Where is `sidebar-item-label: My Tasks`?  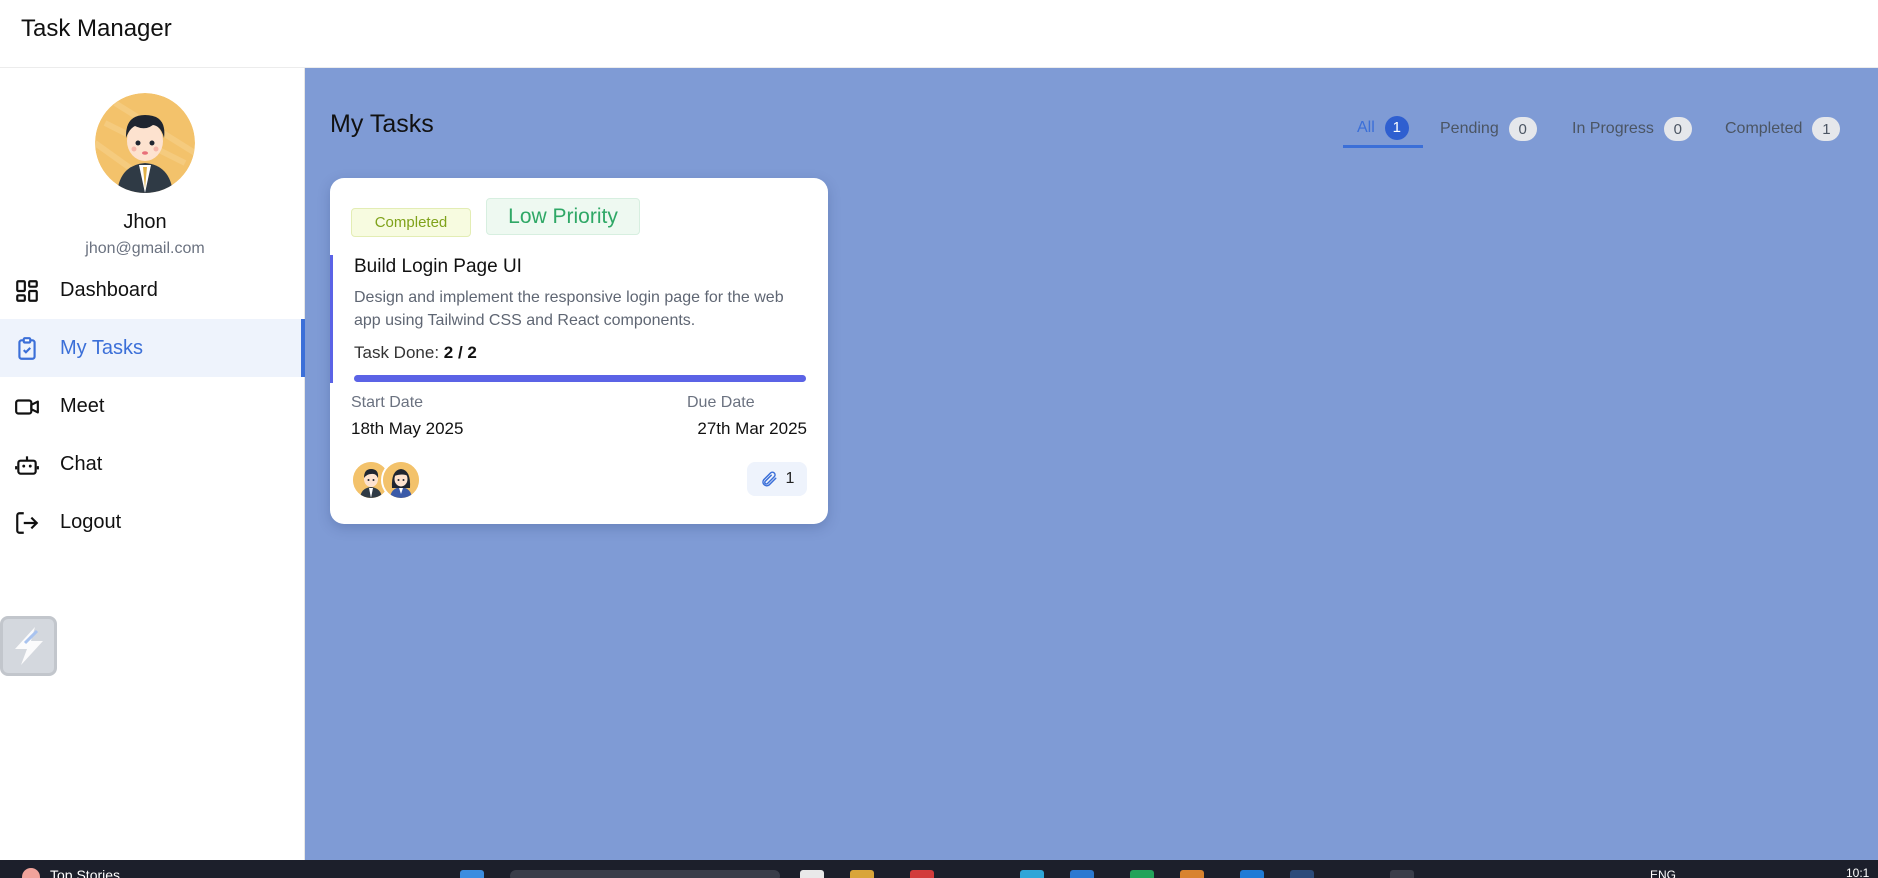
sidebar-item-label: My Tasks is located at coordinates (101, 347).